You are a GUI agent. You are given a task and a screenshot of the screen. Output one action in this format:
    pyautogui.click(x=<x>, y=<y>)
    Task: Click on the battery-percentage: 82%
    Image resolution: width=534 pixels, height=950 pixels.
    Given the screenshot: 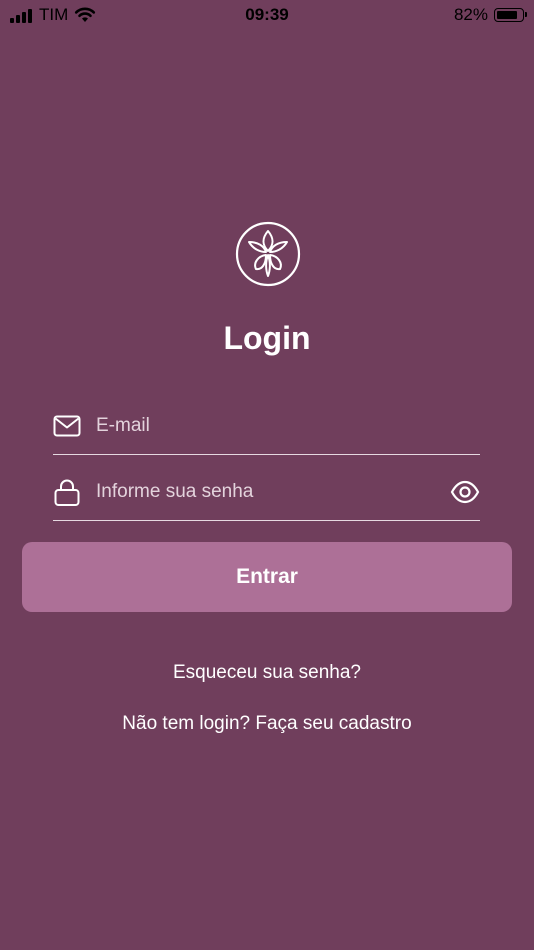 What is the action you would take?
    pyautogui.click(x=470, y=14)
    